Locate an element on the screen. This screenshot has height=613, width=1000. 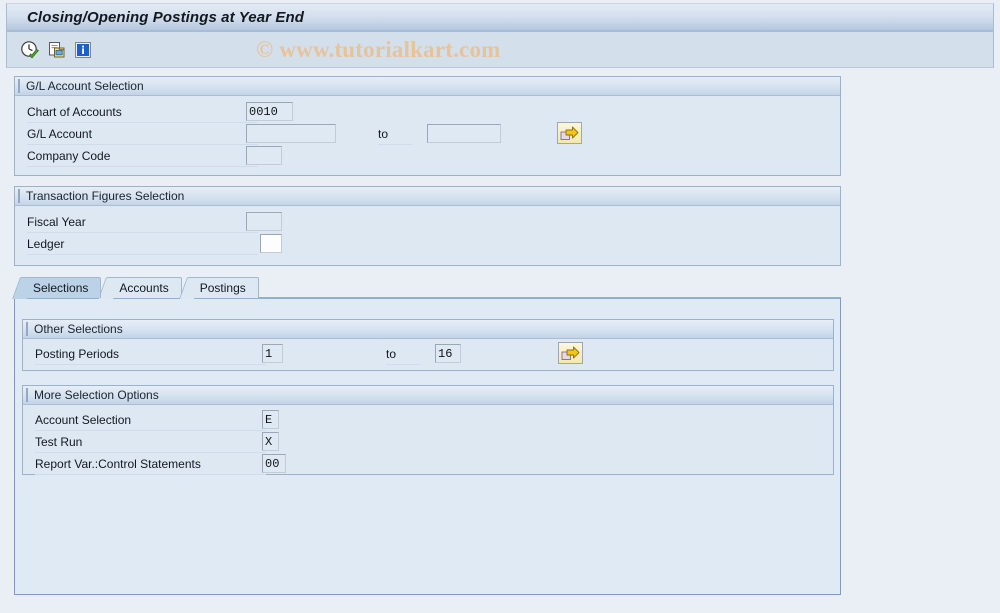
input-company-code is located at coordinates (264, 155).